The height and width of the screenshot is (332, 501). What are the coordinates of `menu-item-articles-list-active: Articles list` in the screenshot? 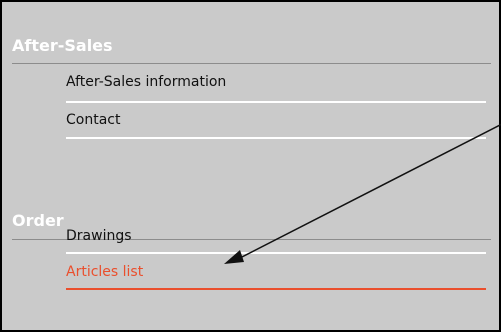 It's located at (276, 272).